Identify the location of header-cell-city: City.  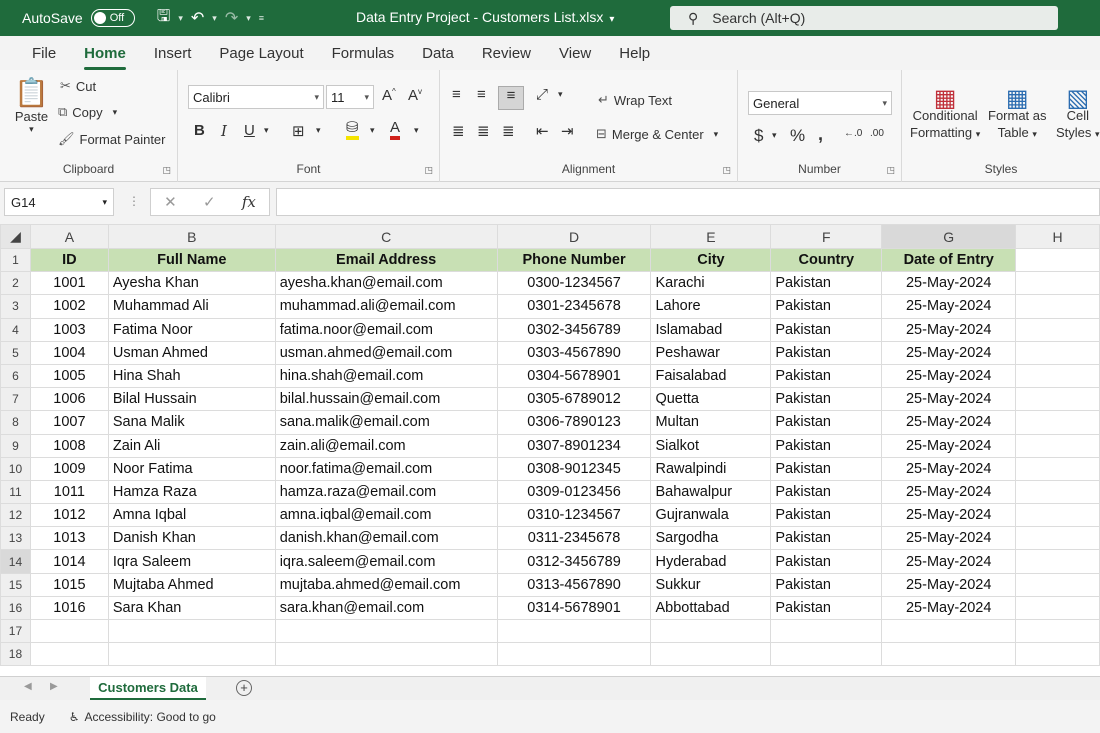
(711, 260).